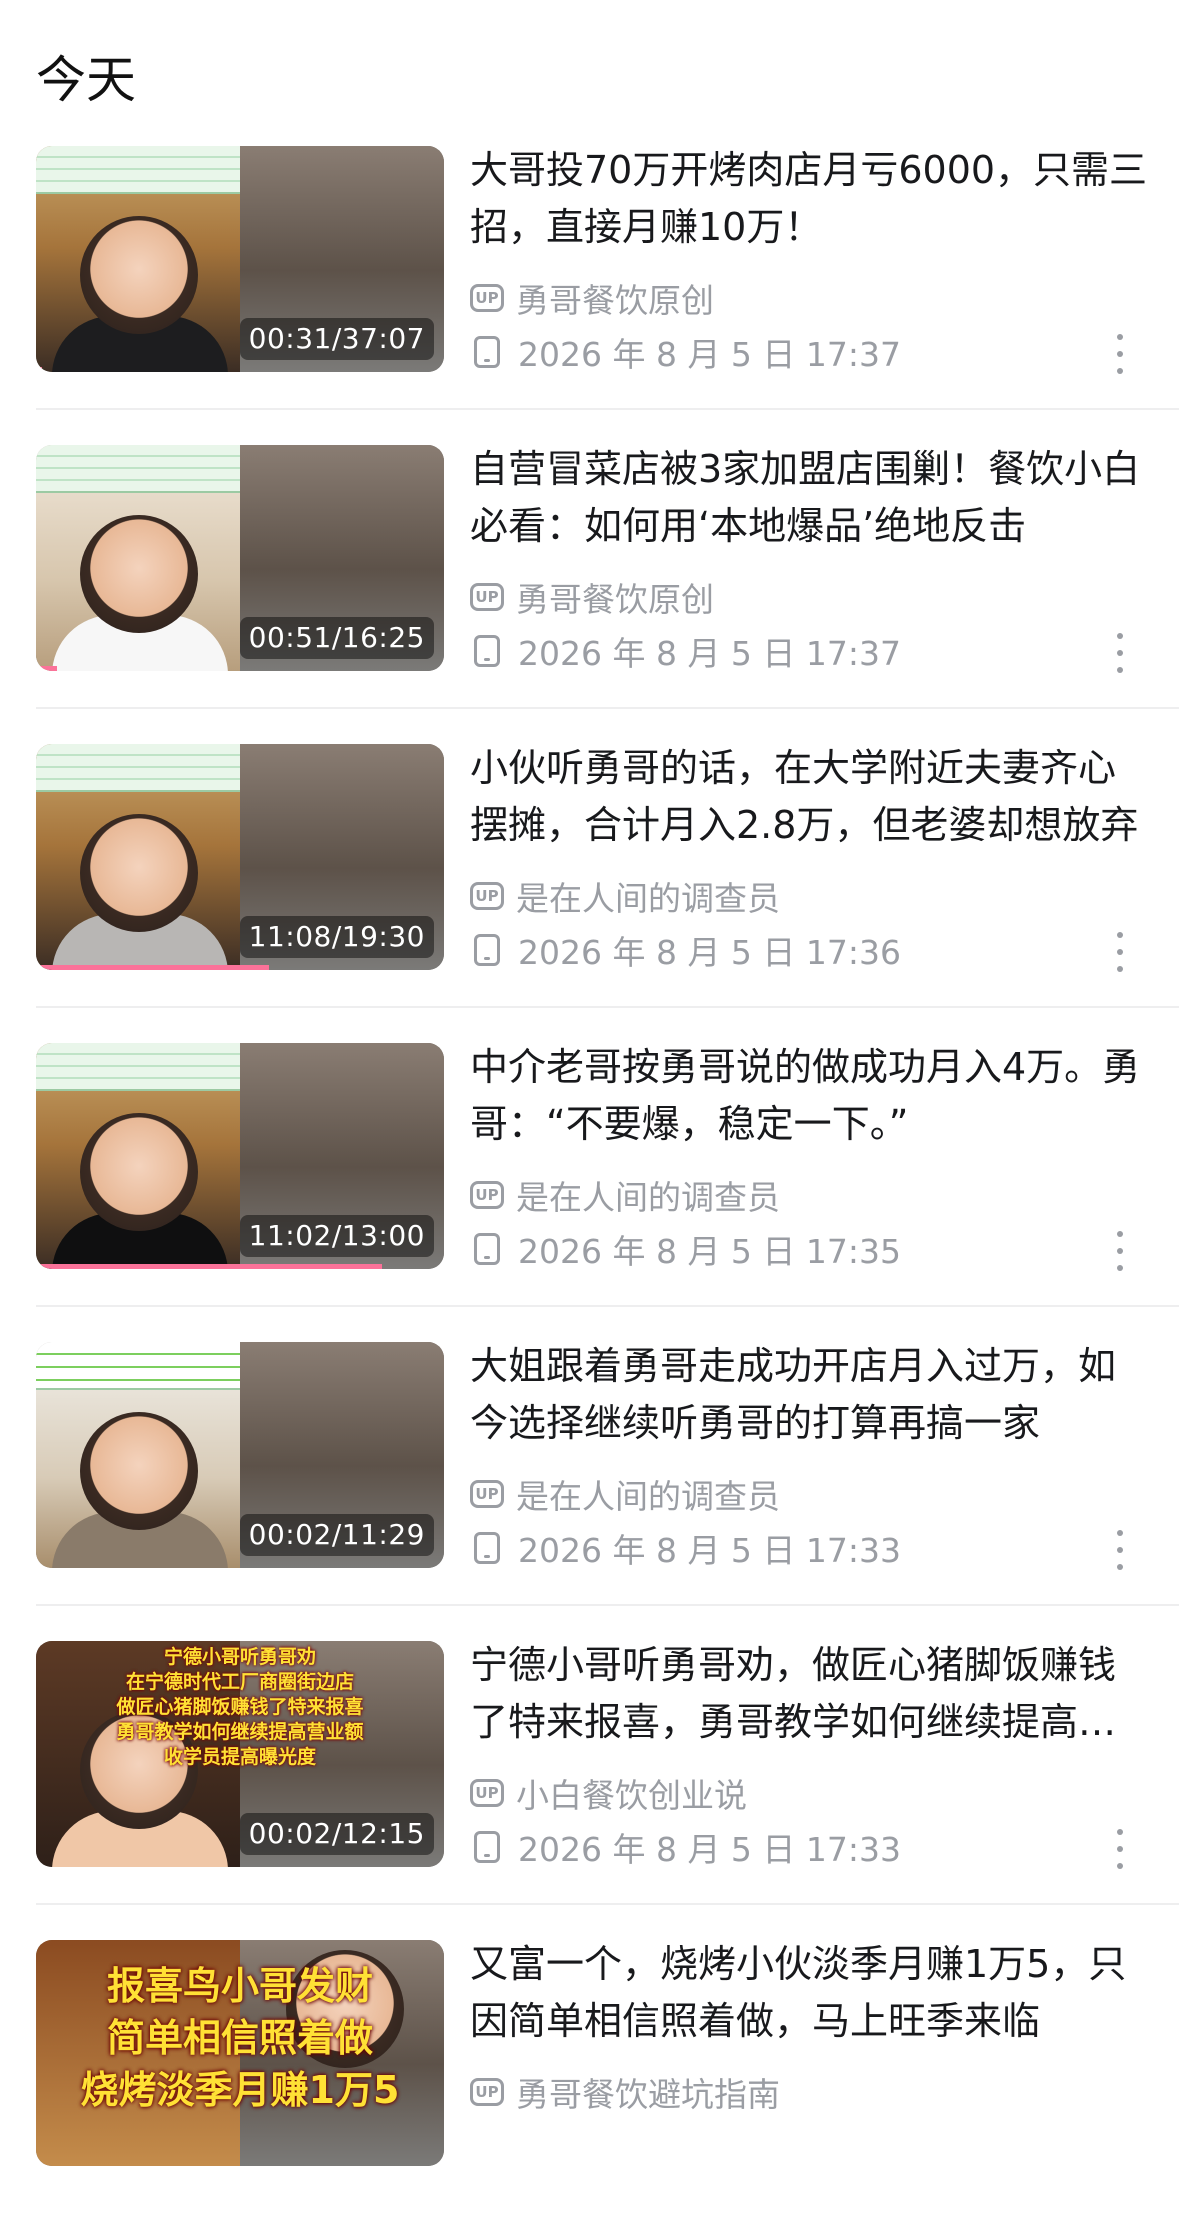 The height and width of the screenshot is (2235, 1179). I want to click on thumbnail-caption-line: 报喜鸟小哥发财, so click(239, 1986).